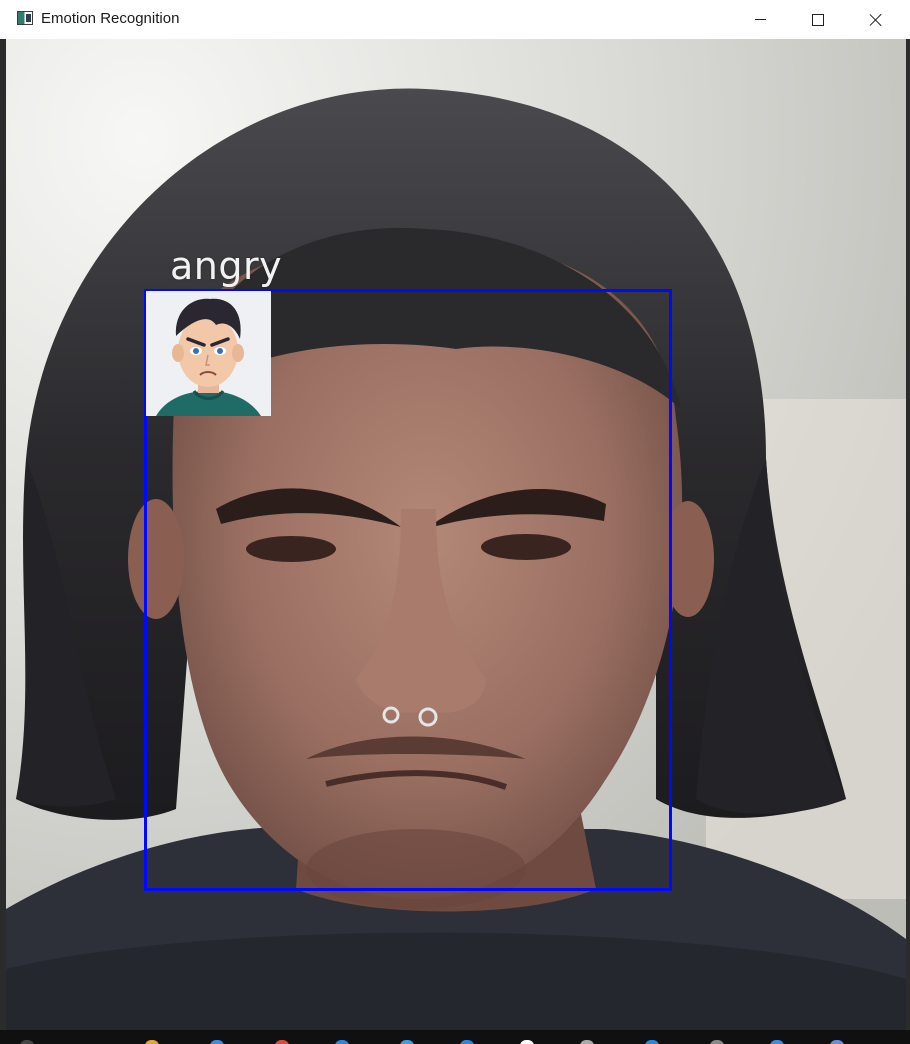  What do you see at coordinates (208, 353) in the screenshot?
I see `angry-avatar-icon` at bounding box center [208, 353].